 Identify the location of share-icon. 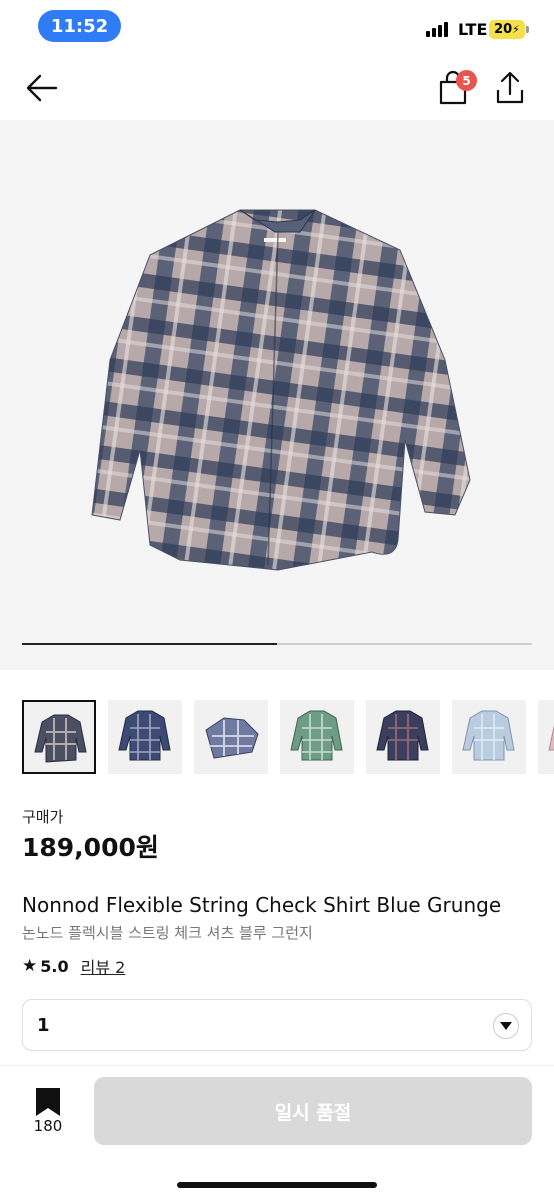
(510, 87).